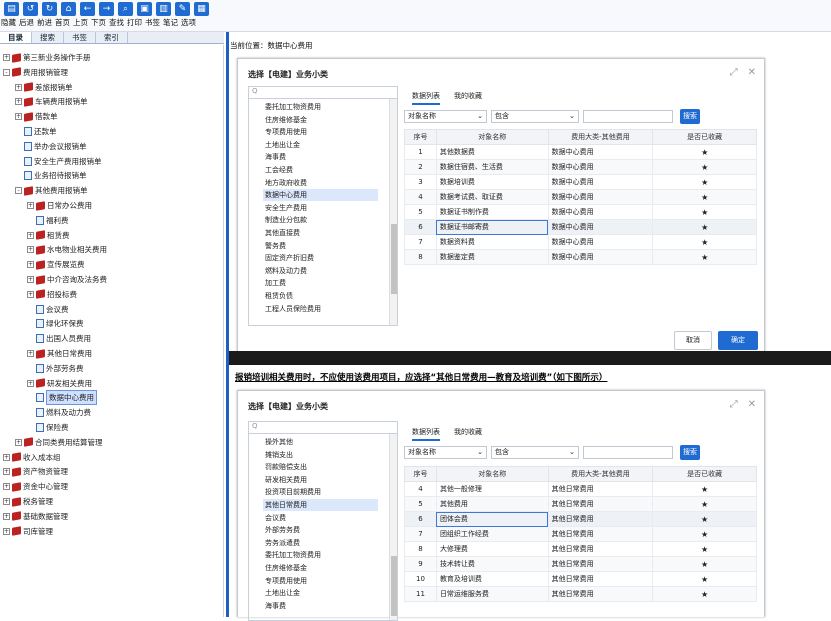 This screenshot has width=831, height=621. Describe the element at coordinates (134, 22) in the screenshot. I see `toolbar-label: 打印` at that location.